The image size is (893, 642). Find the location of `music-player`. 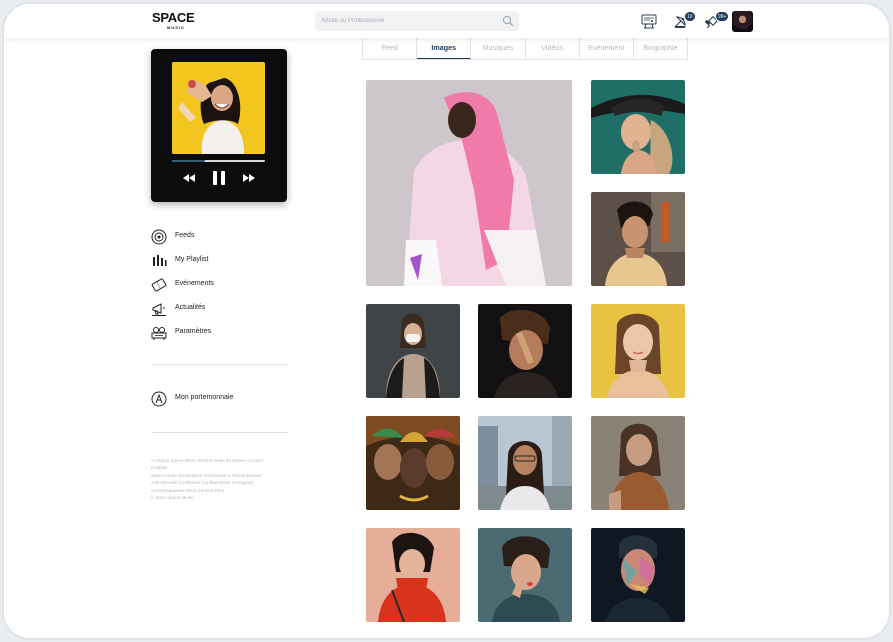

music-player is located at coordinates (219, 125).